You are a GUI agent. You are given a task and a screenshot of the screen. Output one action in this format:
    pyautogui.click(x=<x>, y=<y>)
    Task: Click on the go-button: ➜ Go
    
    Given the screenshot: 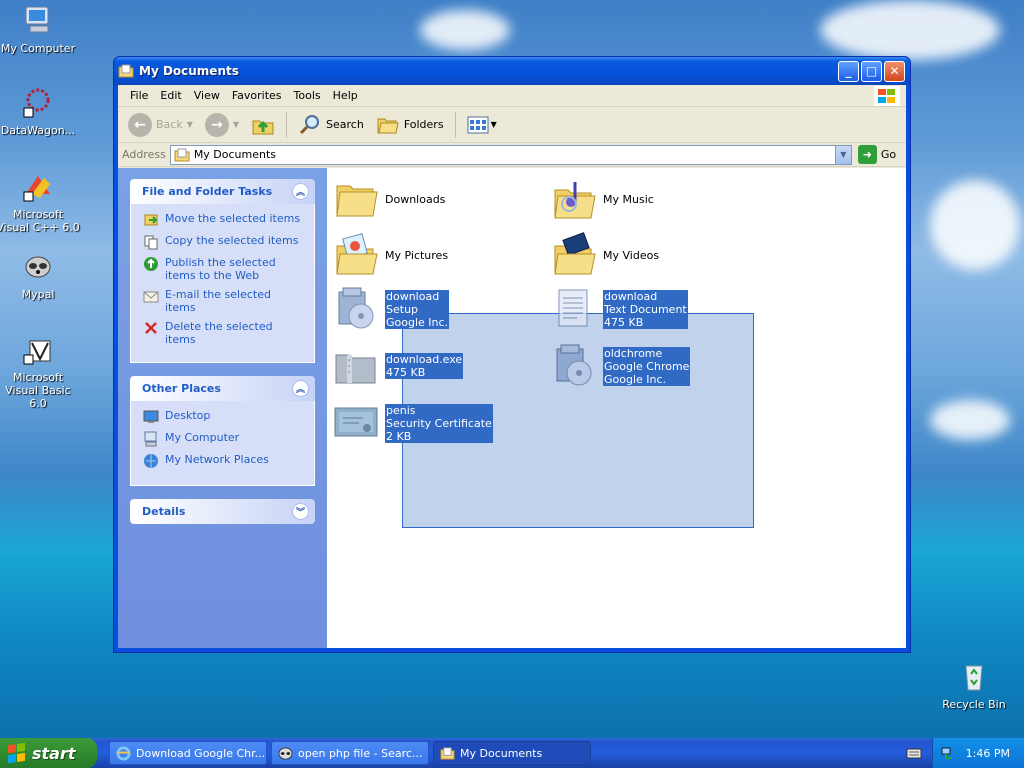 What is the action you would take?
    pyautogui.click(x=877, y=154)
    